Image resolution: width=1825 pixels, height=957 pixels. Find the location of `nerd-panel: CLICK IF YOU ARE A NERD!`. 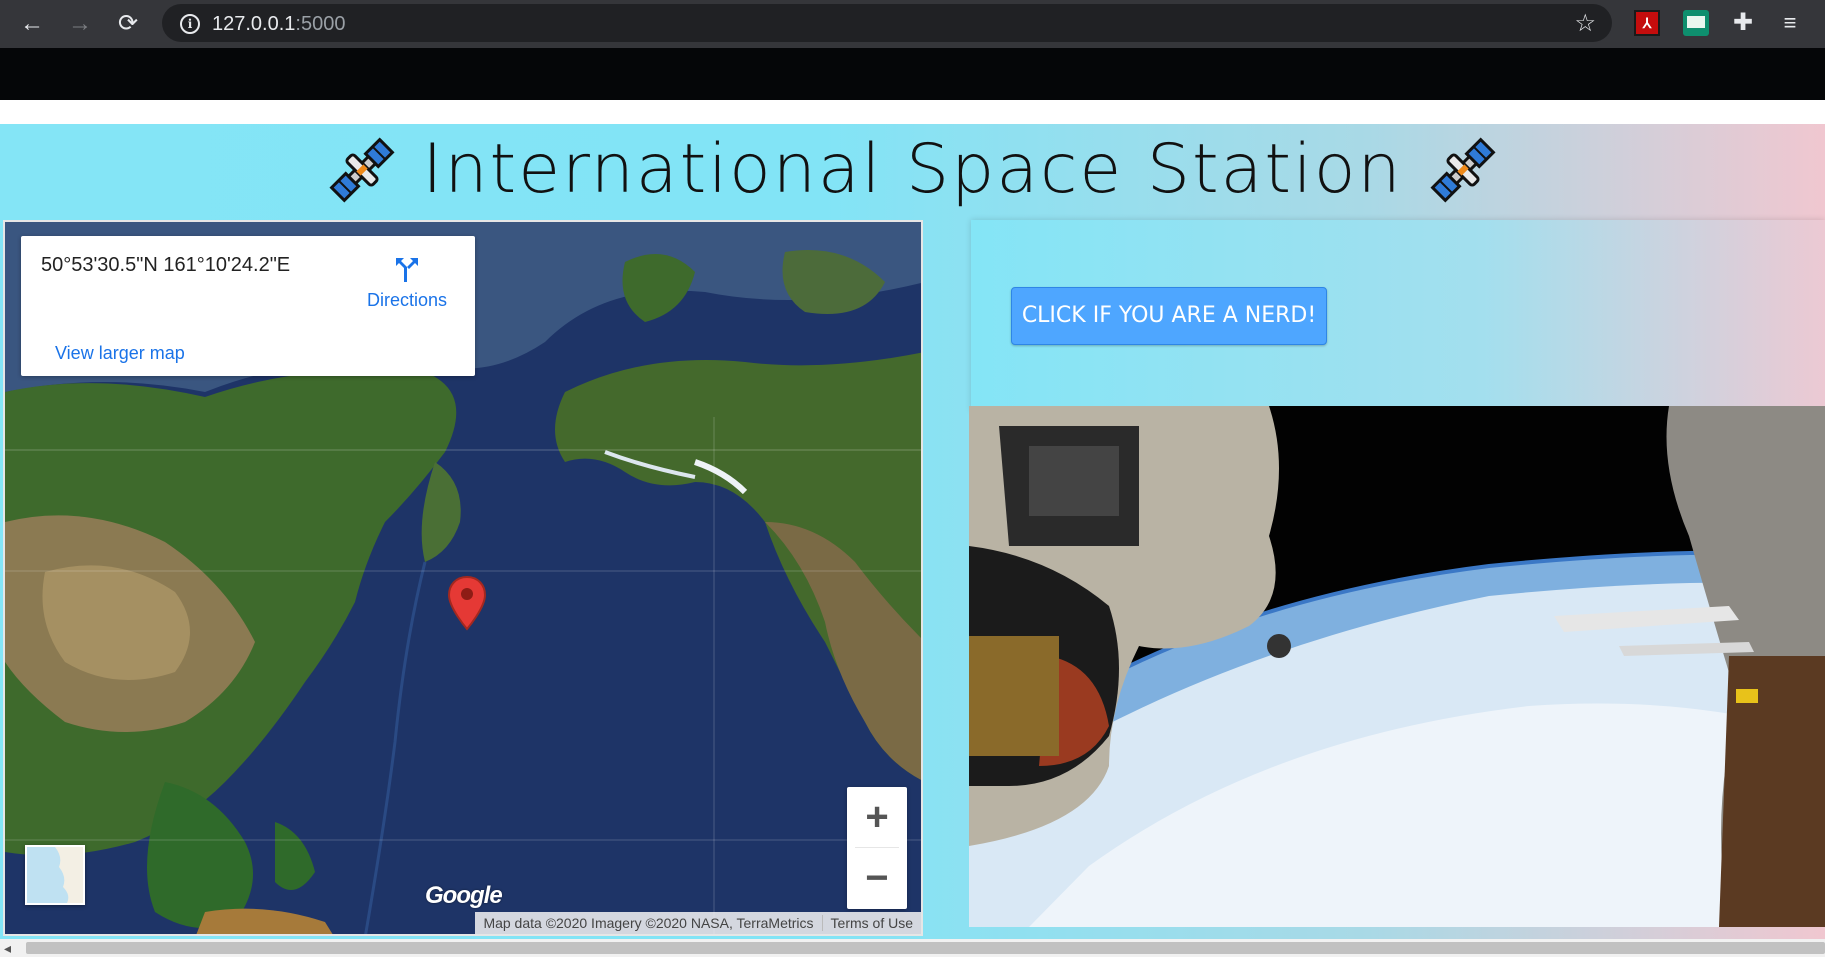

nerd-panel: CLICK IF YOU ARE A NERD! is located at coordinates (1398, 315).